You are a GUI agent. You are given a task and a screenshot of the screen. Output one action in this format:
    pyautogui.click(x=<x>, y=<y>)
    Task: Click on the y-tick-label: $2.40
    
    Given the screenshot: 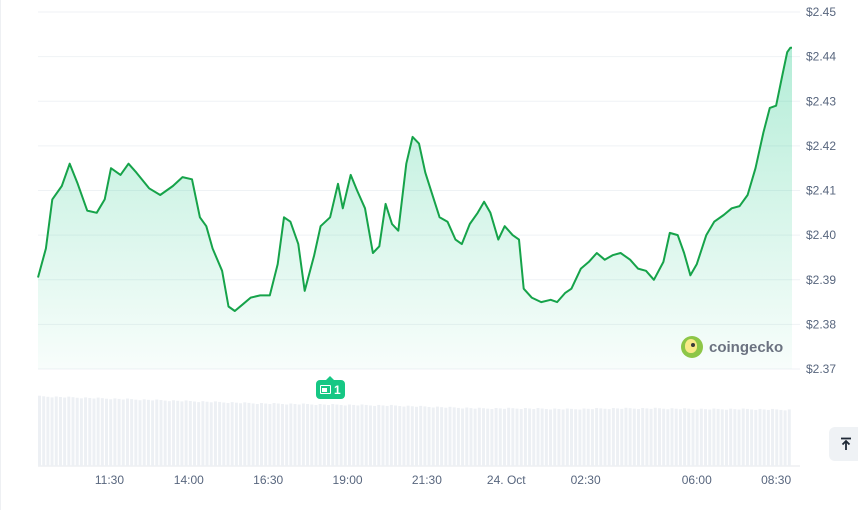 What is the action you would take?
    pyautogui.click(x=821, y=235)
    